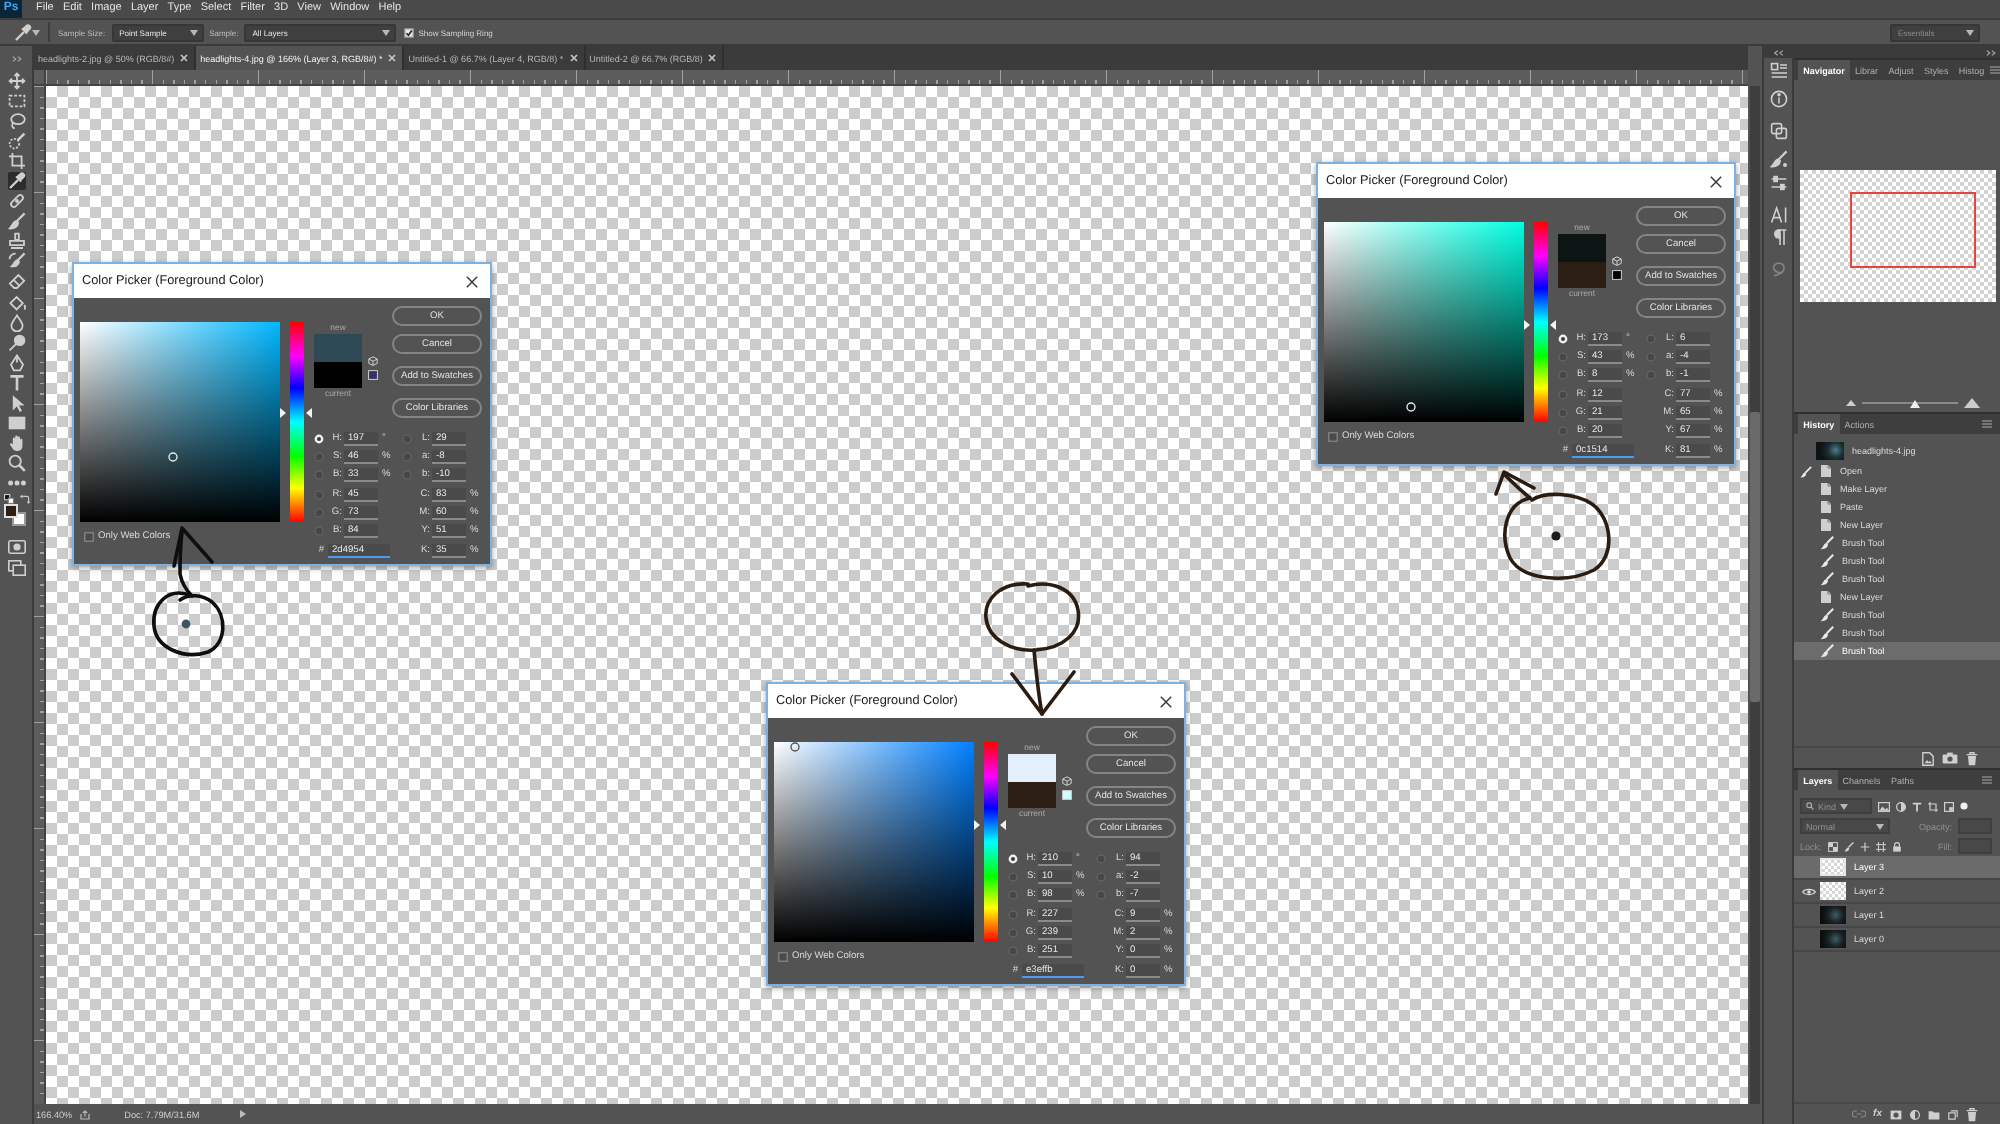 The width and height of the screenshot is (2000, 1124). What do you see at coordinates (8, 498) in the screenshot?
I see `default-colors-icon` at bounding box center [8, 498].